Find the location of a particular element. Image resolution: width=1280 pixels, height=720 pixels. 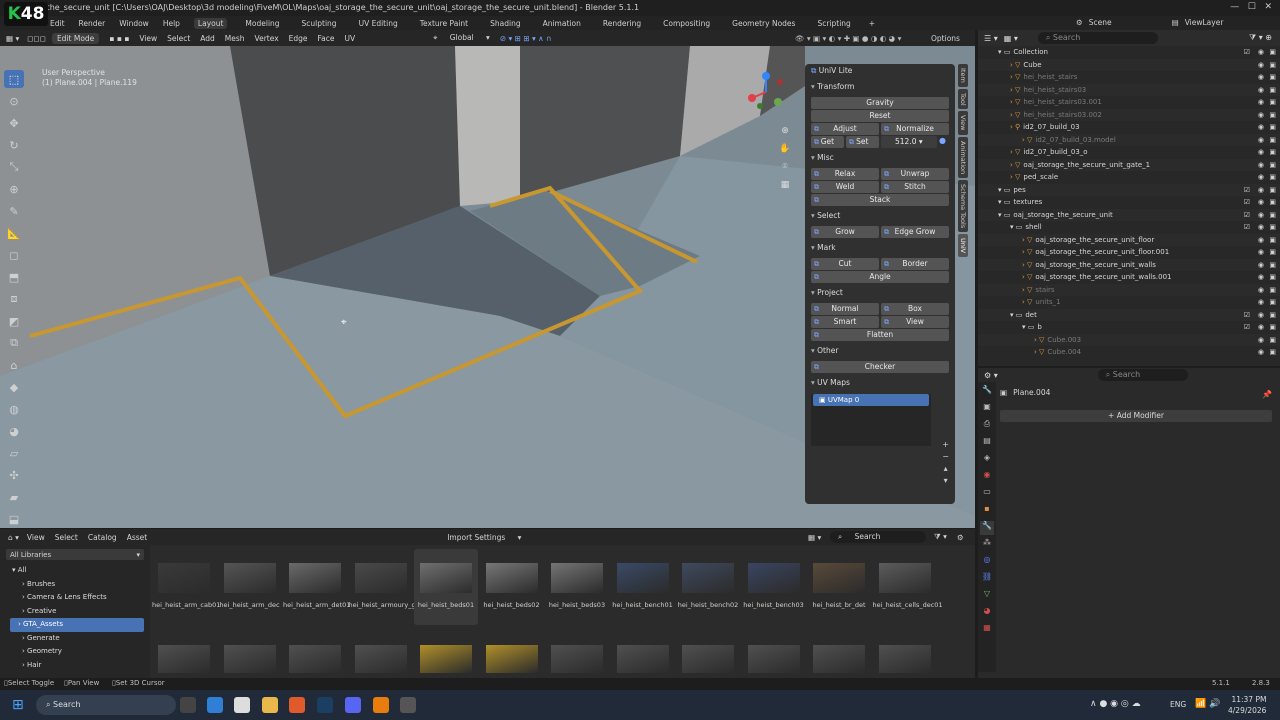

properties-editor-icon: ⚙ ▾ is located at coordinates (991, 375).